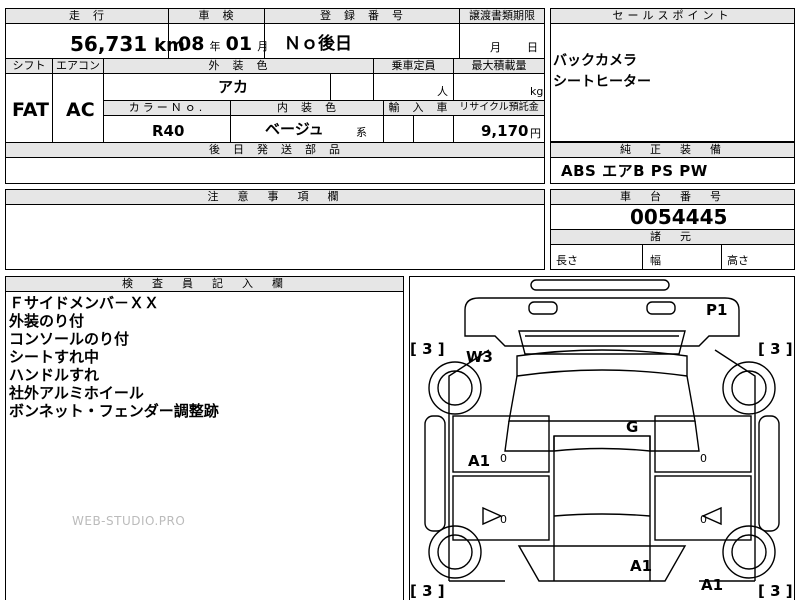 The image size is (800, 600). What do you see at coordinates (672, 150) in the screenshot?
I see `standard-equipment-header: 純 正 装 備` at bounding box center [672, 150].